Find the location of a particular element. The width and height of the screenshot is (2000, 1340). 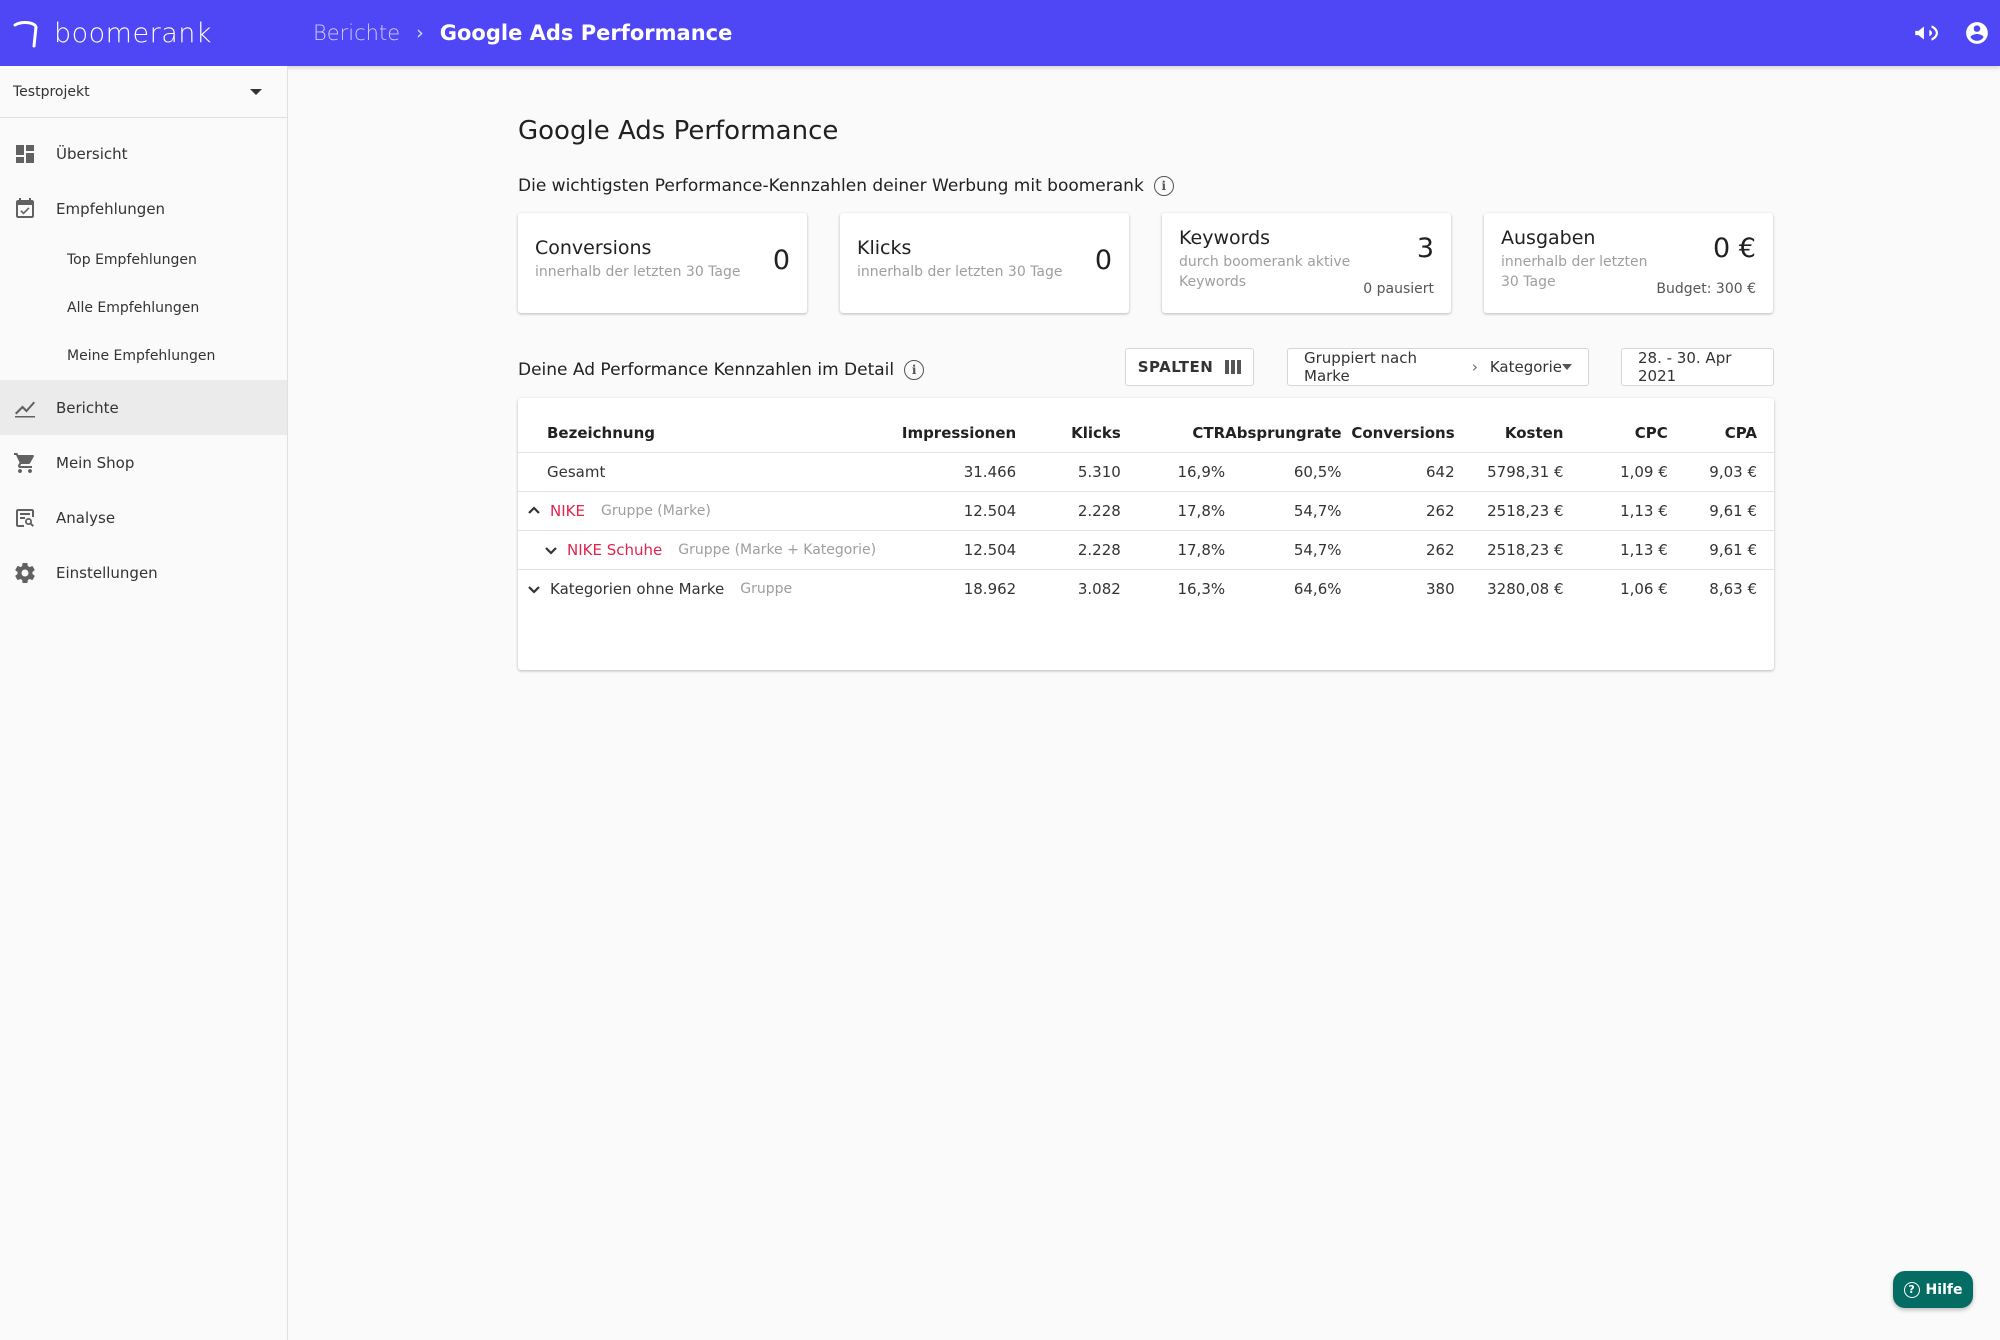

table-cell: 64,6% is located at coordinates (1283, 588).